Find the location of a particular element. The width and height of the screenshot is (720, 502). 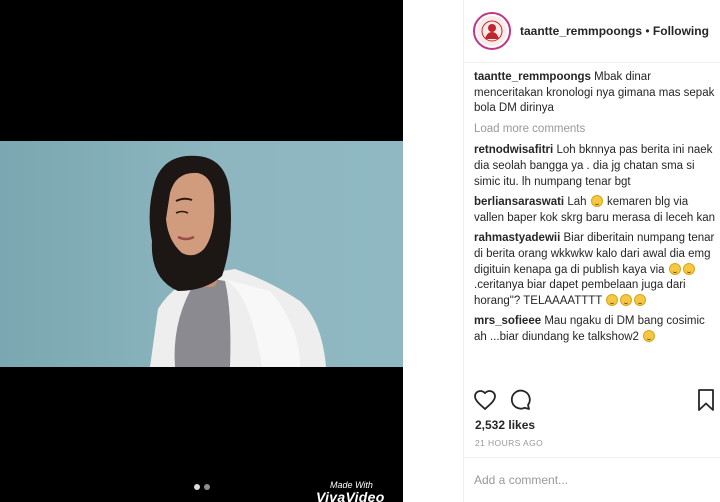

vivavideo-watermark: Made With VivaVideo is located at coordinates (350, 491).